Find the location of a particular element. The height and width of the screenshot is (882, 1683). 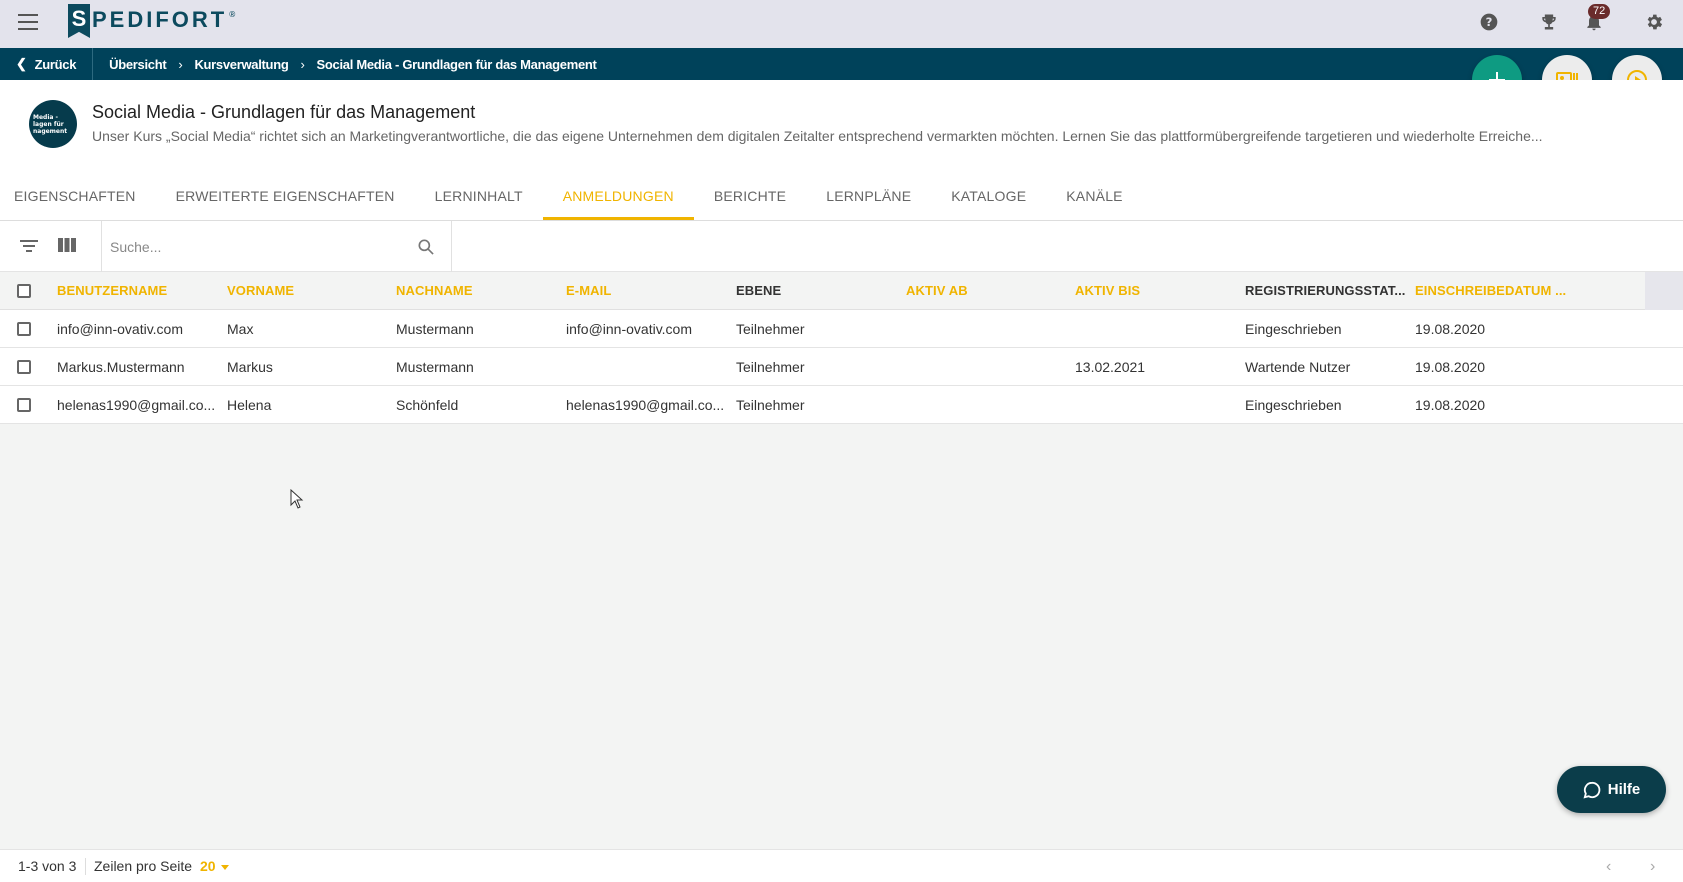

filter-icon is located at coordinates (29, 246).